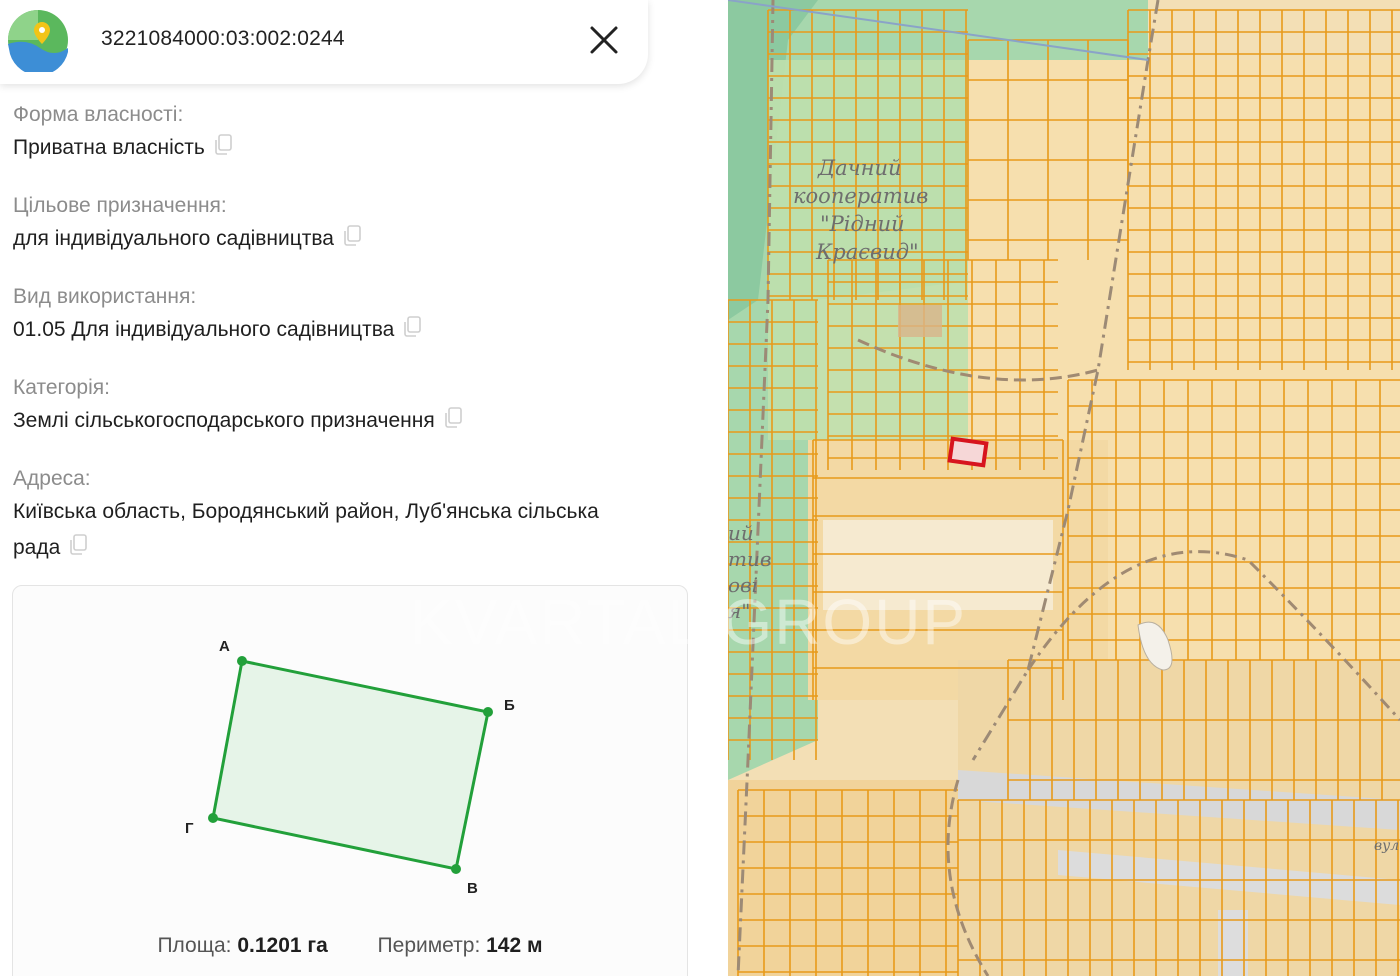 This screenshot has height=976, width=1400. What do you see at coordinates (741, 533) in the screenshot?
I see `map-label: ий` at bounding box center [741, 533].